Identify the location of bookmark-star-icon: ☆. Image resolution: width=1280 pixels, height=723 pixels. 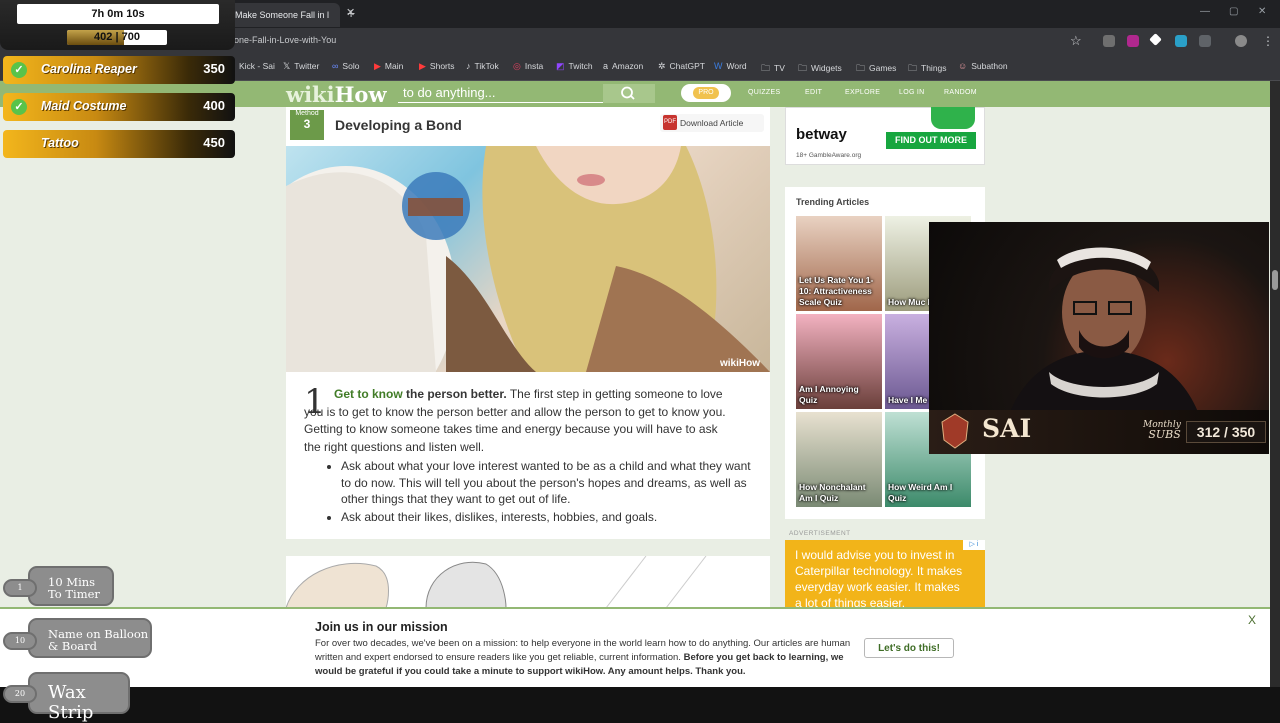
(1076, 41).